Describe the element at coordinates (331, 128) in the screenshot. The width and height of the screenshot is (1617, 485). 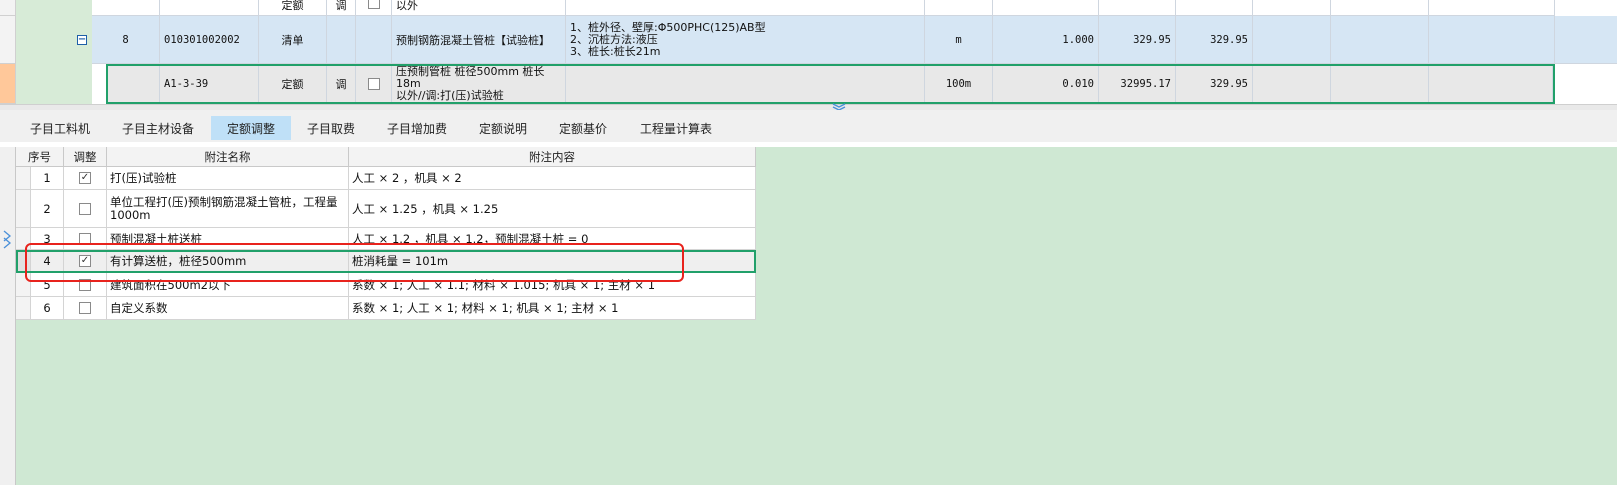
I see `tab-sub-fee: 子目取费` at that location.